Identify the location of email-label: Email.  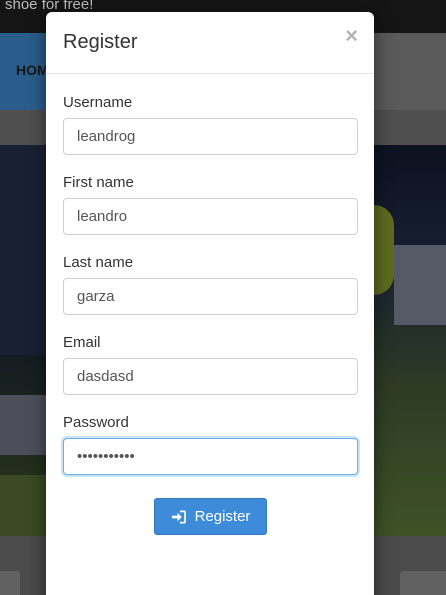
(82, 342).